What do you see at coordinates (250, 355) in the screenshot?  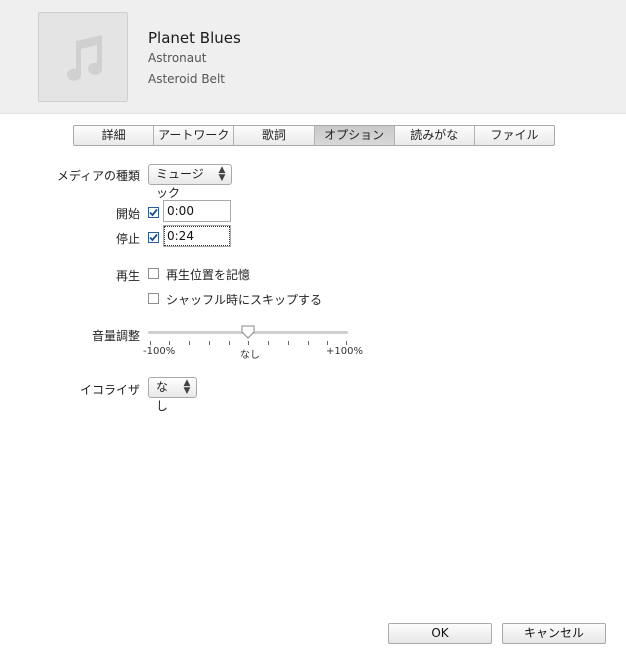 I see `volume-mid-label: なし` at bounding box center [250, 355].